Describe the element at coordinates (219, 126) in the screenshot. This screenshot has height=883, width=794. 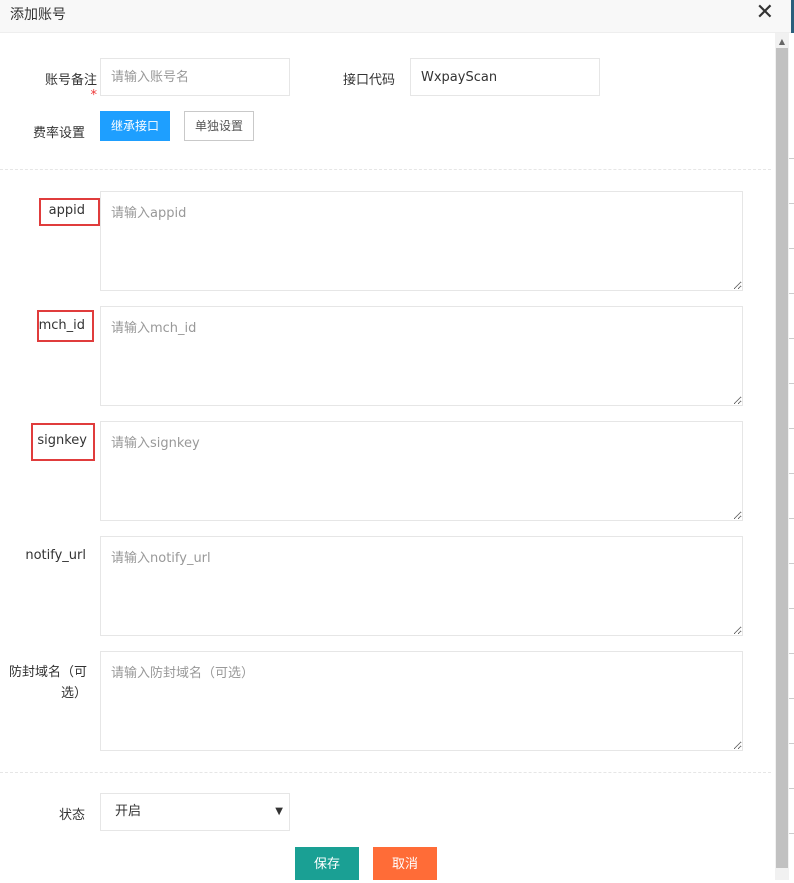
I see `separate-setting-button: 单独设置` at that location.